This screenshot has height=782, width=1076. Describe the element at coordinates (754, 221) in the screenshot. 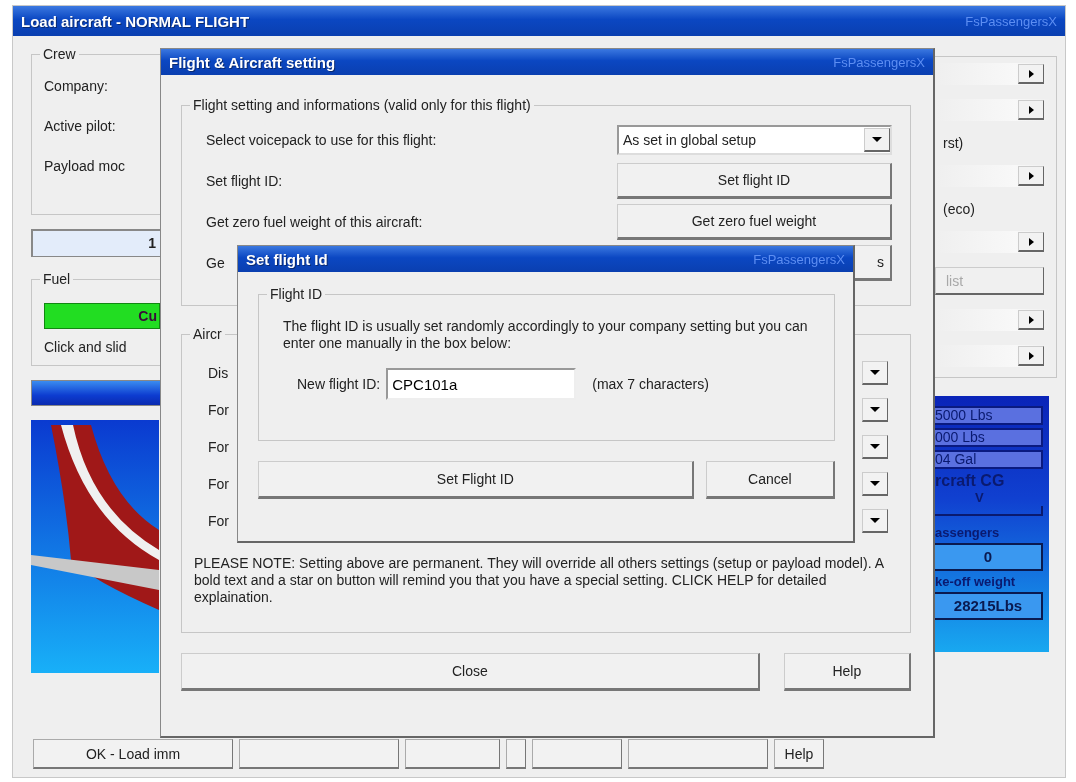

I see `setting-button: Get zero fuel weight` at that location.